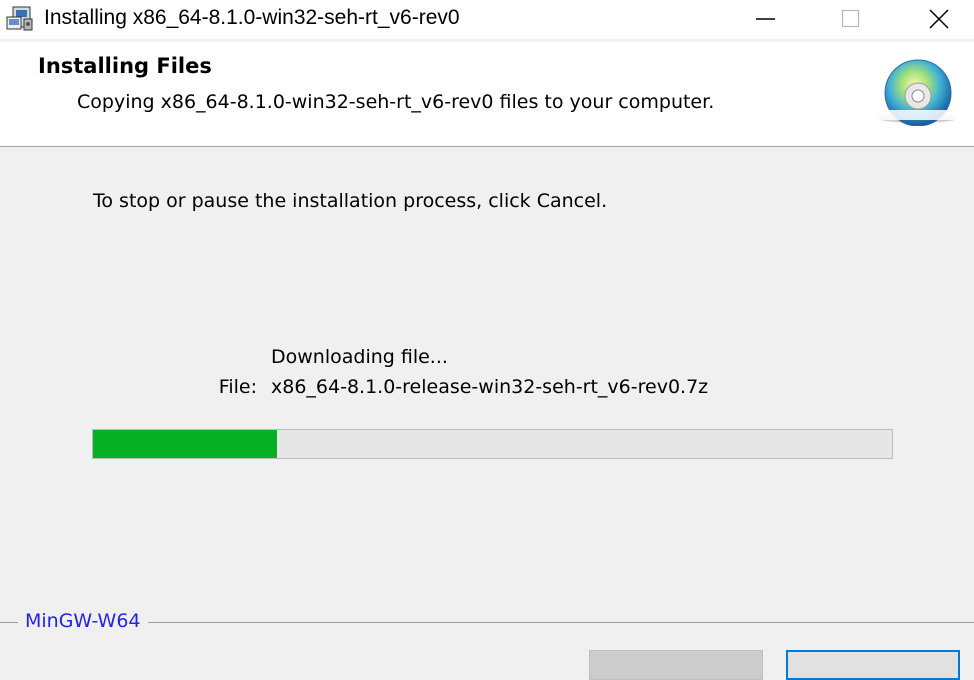  Describe the element at coordinates (83, 621) in the screenshot. I see `brand-label: MinGW-W64` at that location.